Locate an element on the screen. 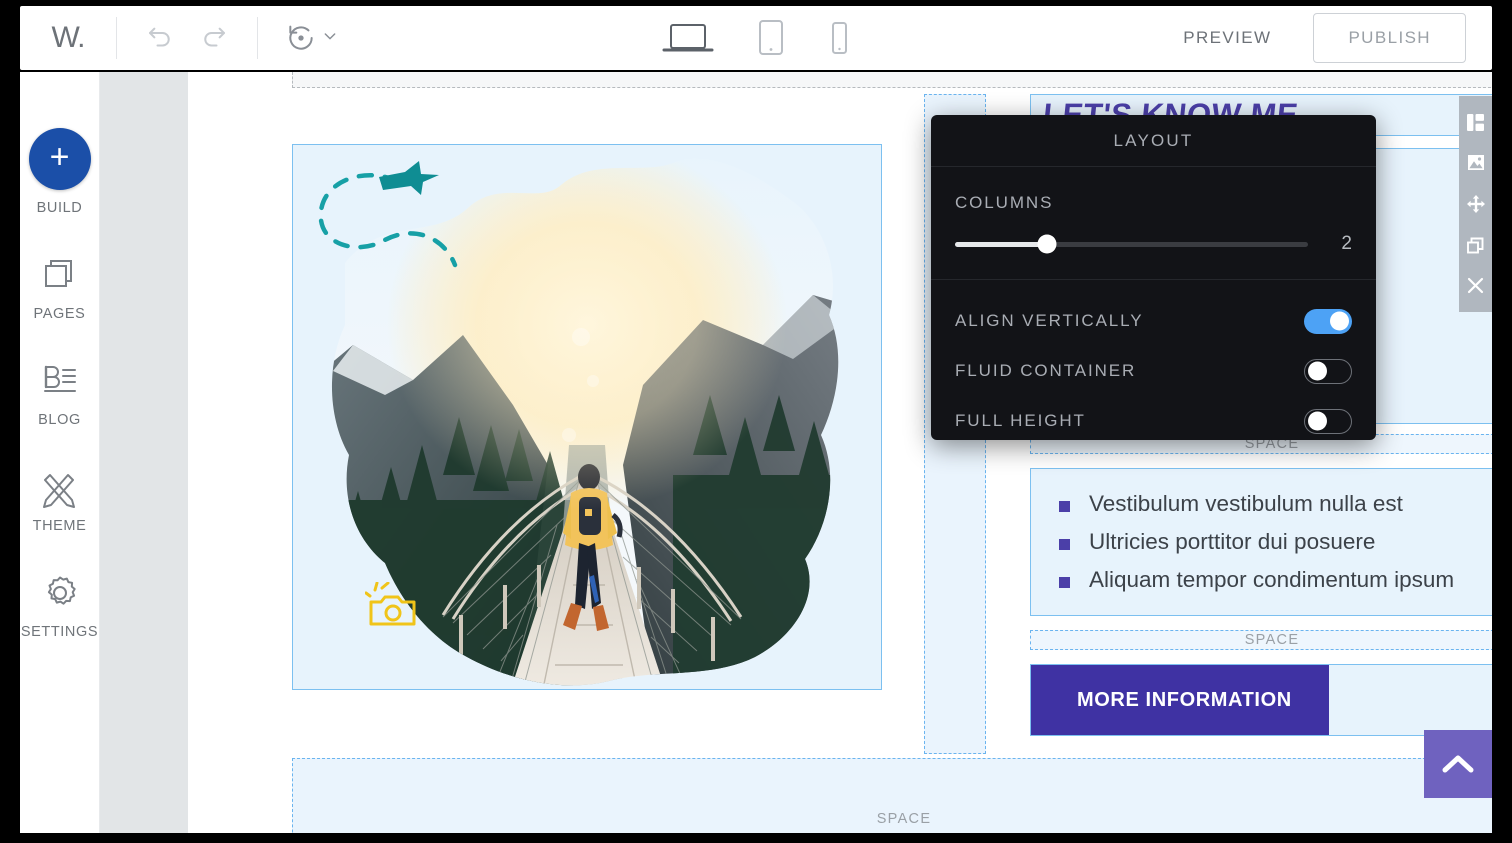 The height and width of the screenshot is (843, 1512). sidebar-item-label: SETTINGS is located at coordinates (59, 632).